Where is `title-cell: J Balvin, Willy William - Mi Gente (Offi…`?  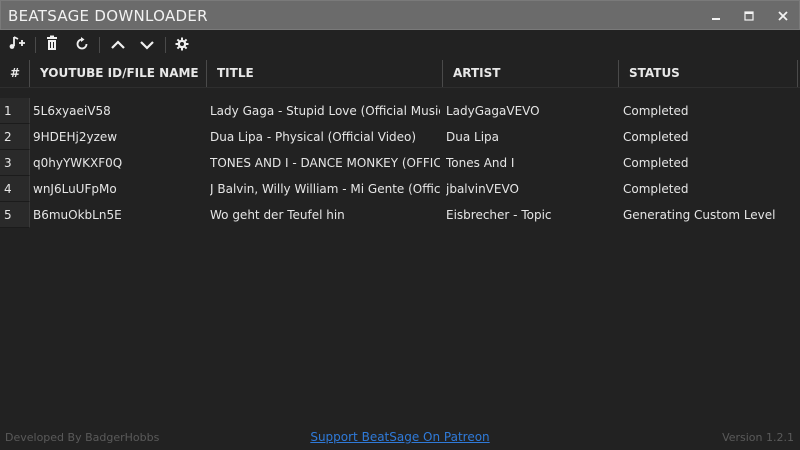
title-cell: J Balvin, Willy William - Mi Gente (Offi… is located at coordinates (325, 189).